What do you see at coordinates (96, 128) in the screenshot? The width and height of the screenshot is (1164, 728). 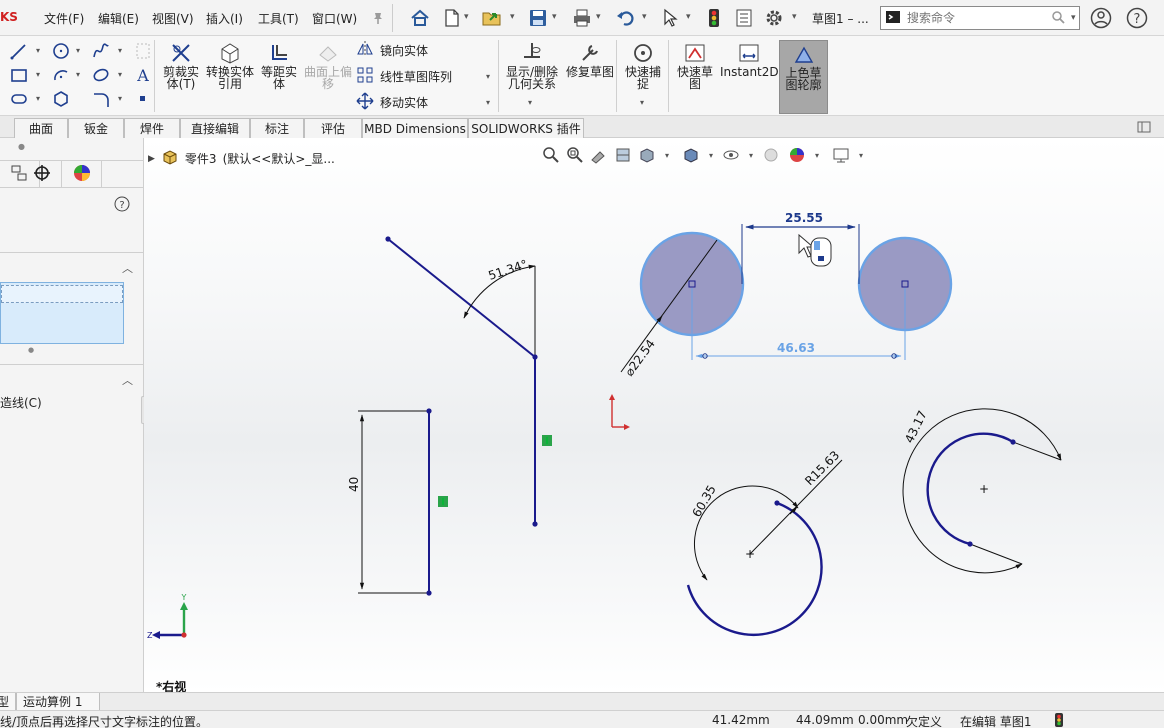 I see `tab-sheet-metal: 钣金` at bounding box center [96, 128].